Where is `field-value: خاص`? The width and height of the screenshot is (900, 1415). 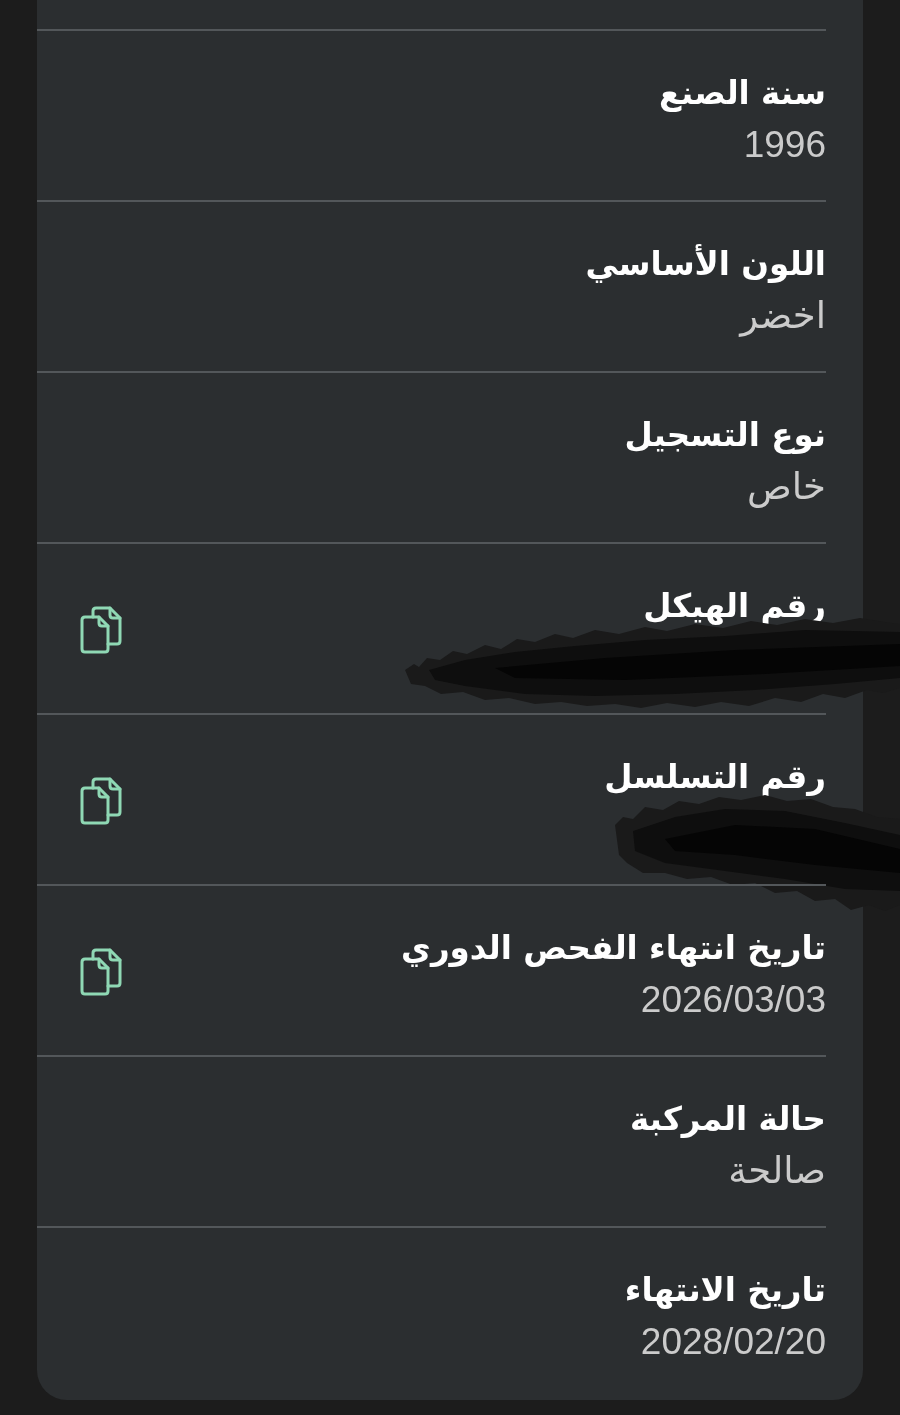 field-value: خاص is located at coordinates (786, 487).